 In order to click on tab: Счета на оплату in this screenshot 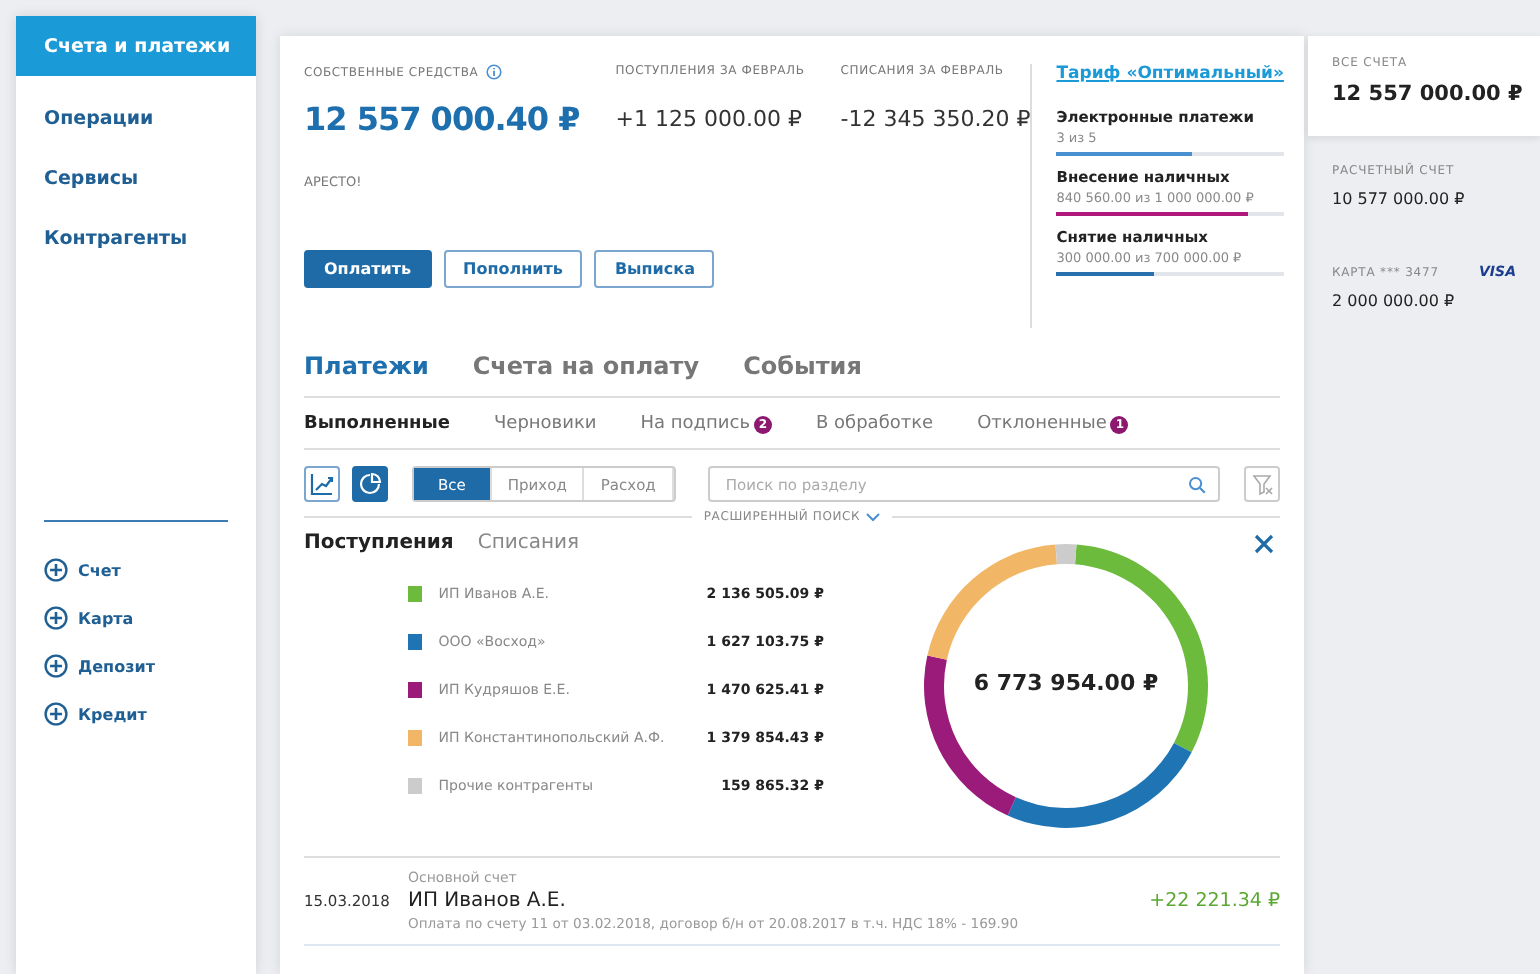, I will do `click(586, 366)`.